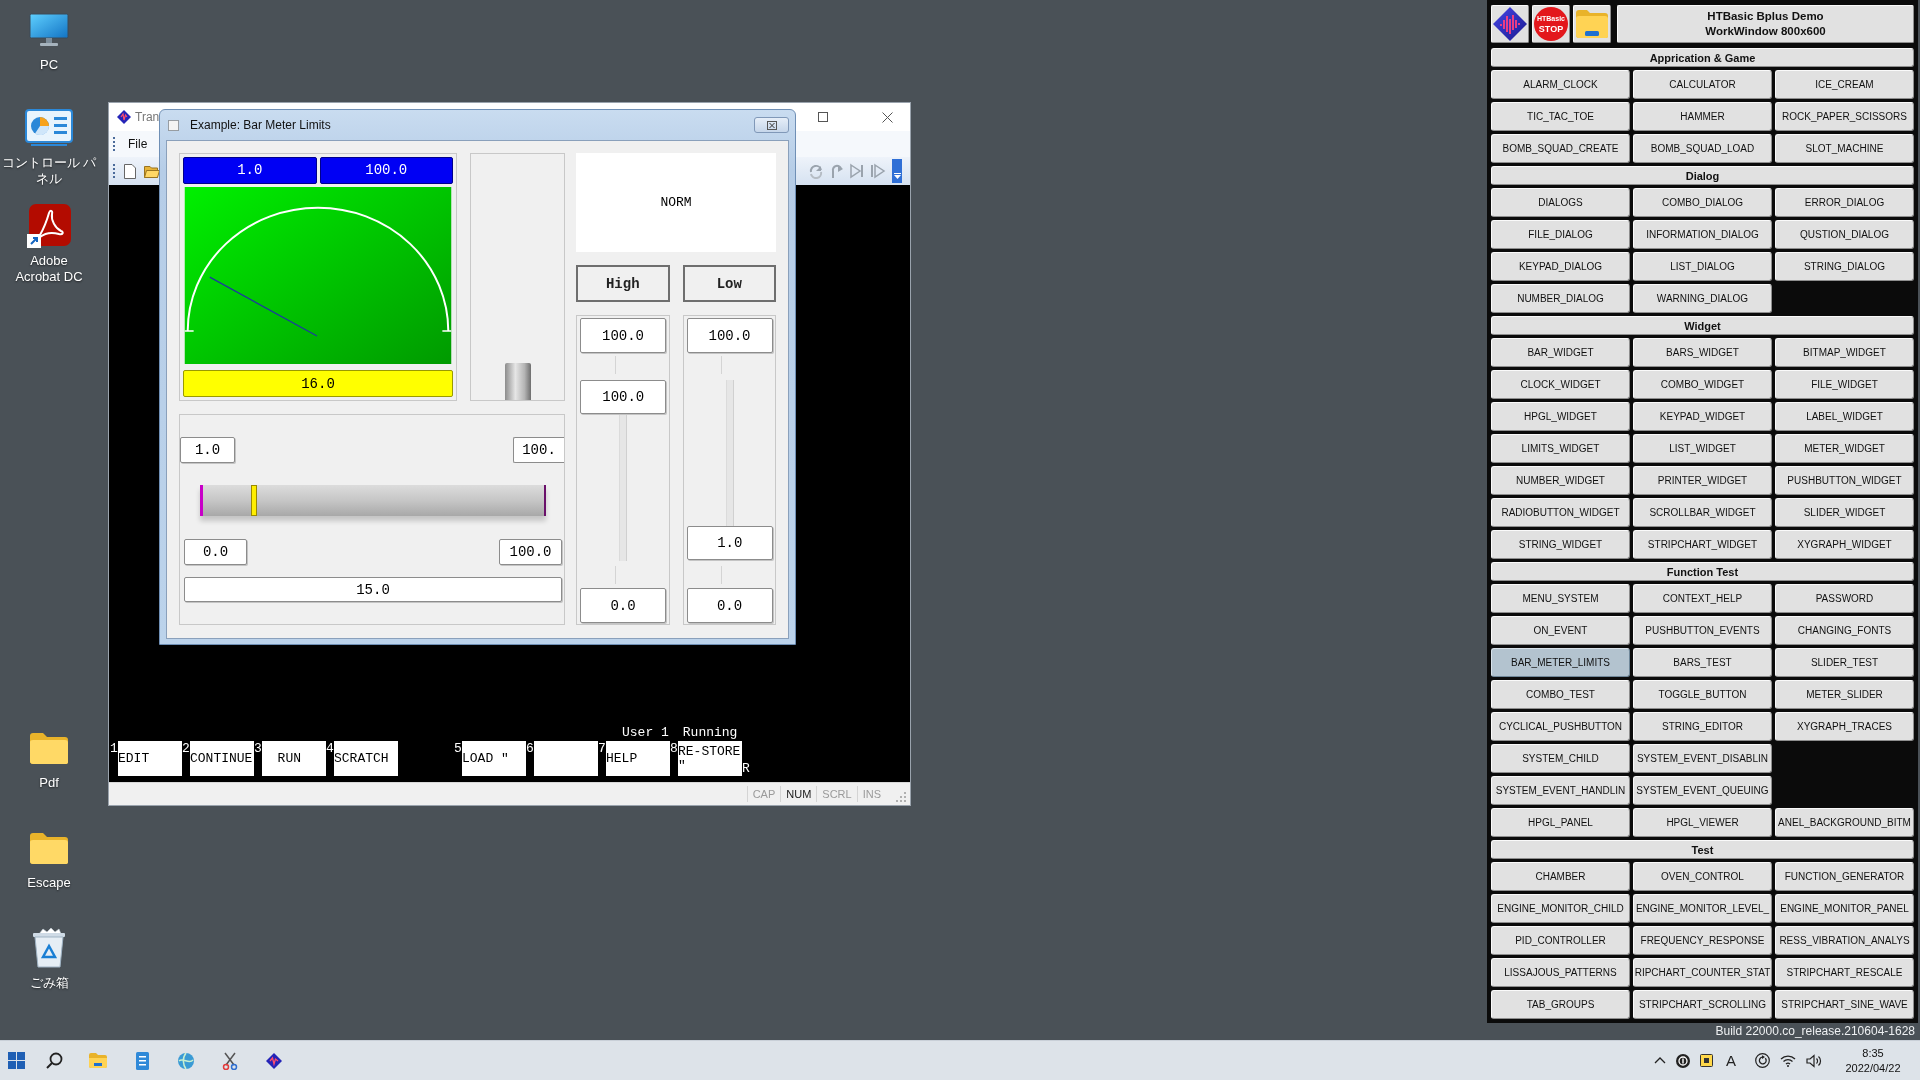  I want to click on toolbar-overflow-button, so click(897, 171).